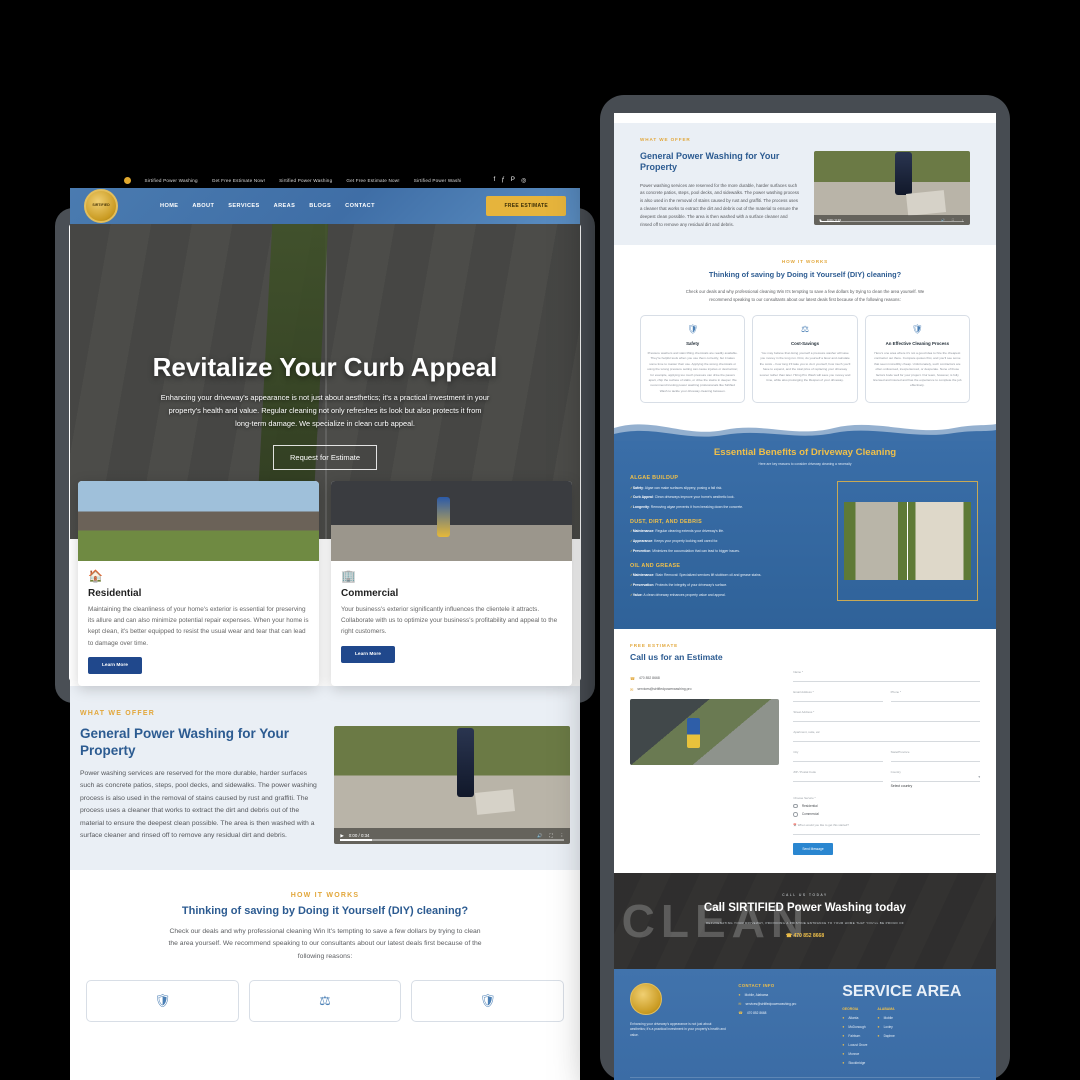  I want to click on city-item: ● McDonough, so click(854, 1027).